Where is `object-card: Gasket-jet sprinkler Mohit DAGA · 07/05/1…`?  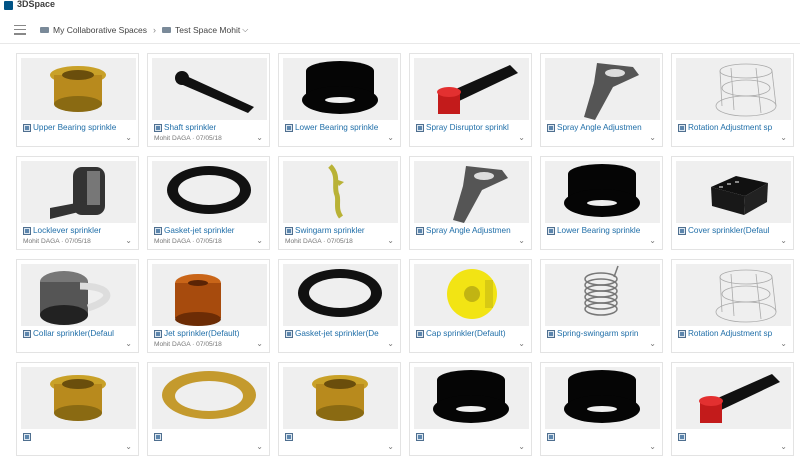
object-card: Gasket-jet sprinkler Mohit DAGA · 07/05/1… is located at coordinates (208, 203).